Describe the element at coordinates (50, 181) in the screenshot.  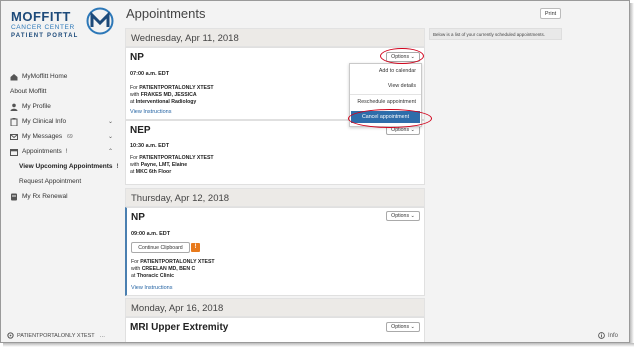
I see `sidebar-item-label: Request Appointment` at that location.